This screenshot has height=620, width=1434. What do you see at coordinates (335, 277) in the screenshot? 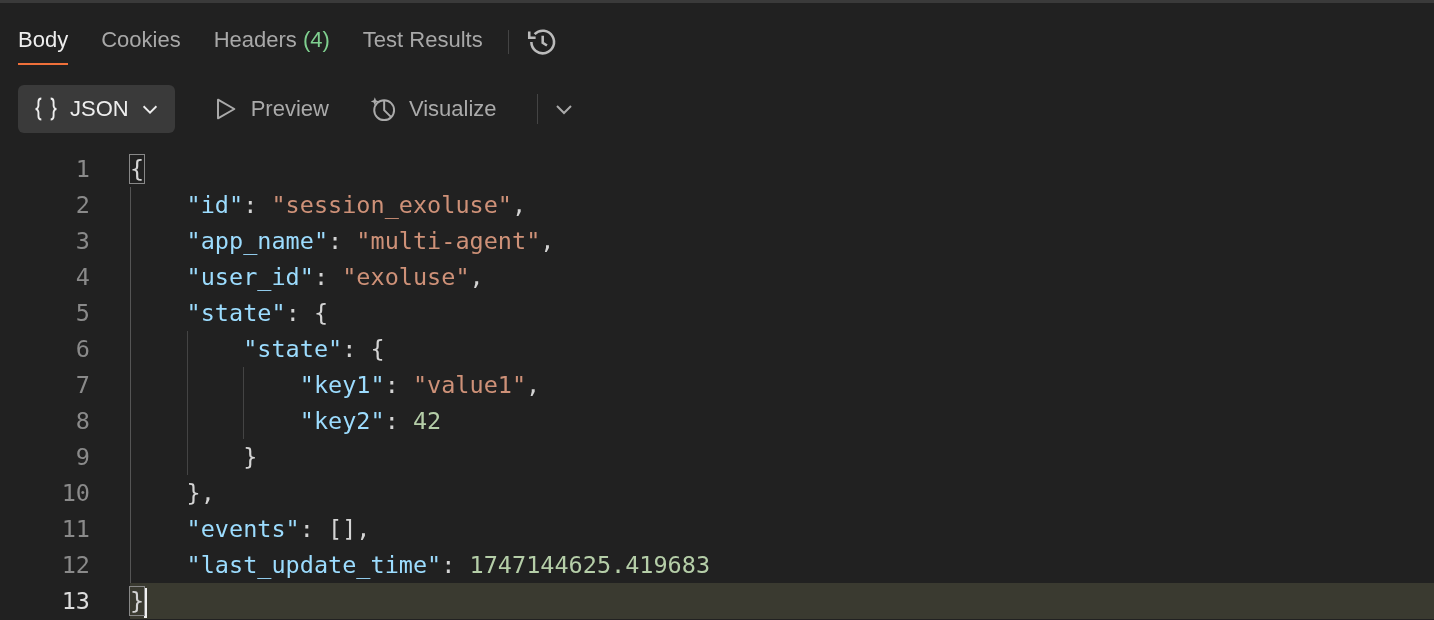
I see `code-line: "user_id": "exoluse",` at bounding box center [335, 277].